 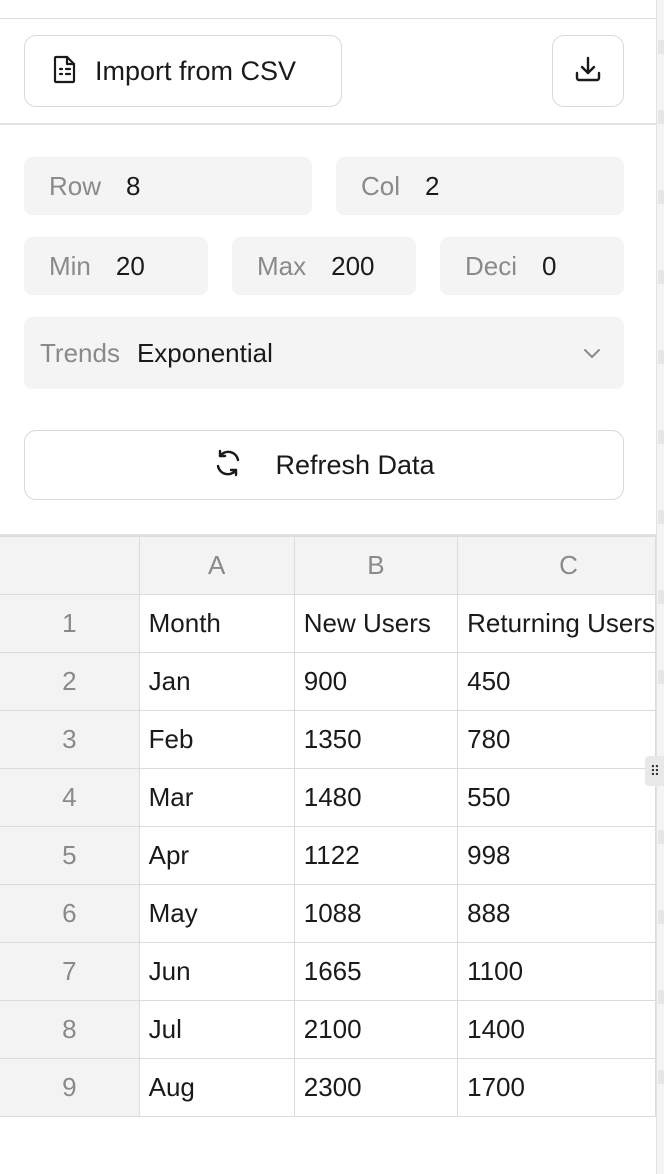 I want to click on table-cell: Jun, so click(x=216, y=971).